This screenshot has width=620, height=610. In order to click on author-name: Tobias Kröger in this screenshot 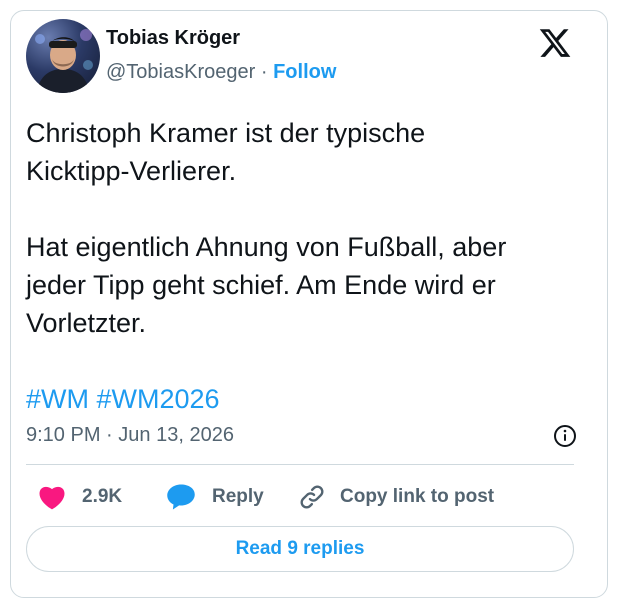, I will do `click(173, 38)`.